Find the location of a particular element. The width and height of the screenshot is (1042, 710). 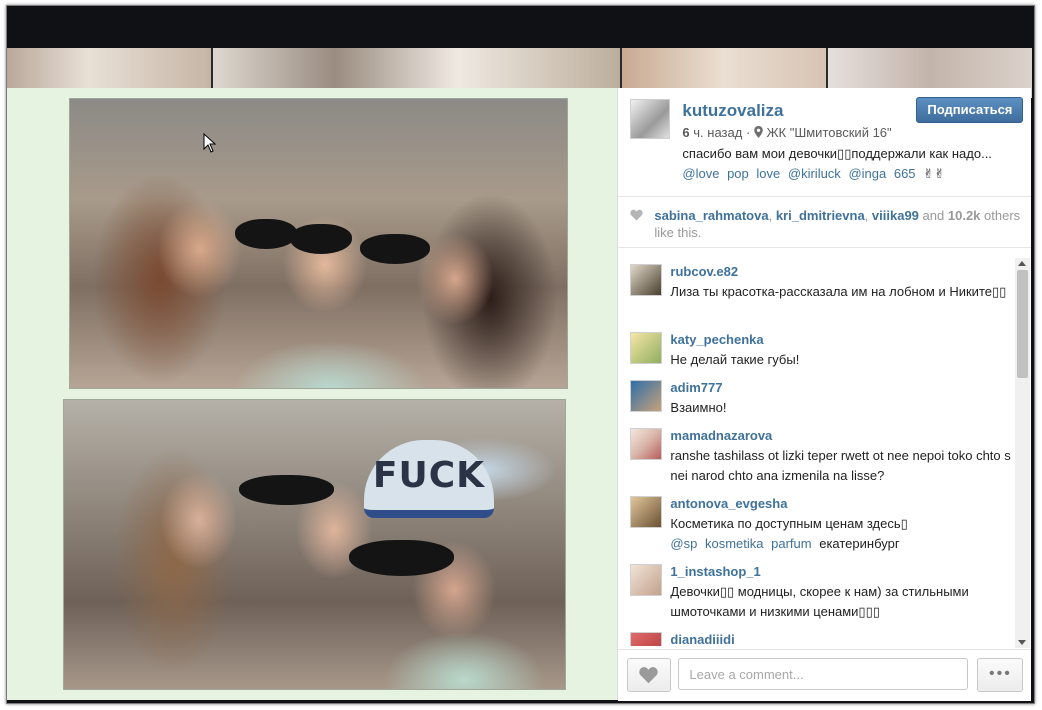

comment-username: antonova_evgesha is located at coordinates (728, 503).